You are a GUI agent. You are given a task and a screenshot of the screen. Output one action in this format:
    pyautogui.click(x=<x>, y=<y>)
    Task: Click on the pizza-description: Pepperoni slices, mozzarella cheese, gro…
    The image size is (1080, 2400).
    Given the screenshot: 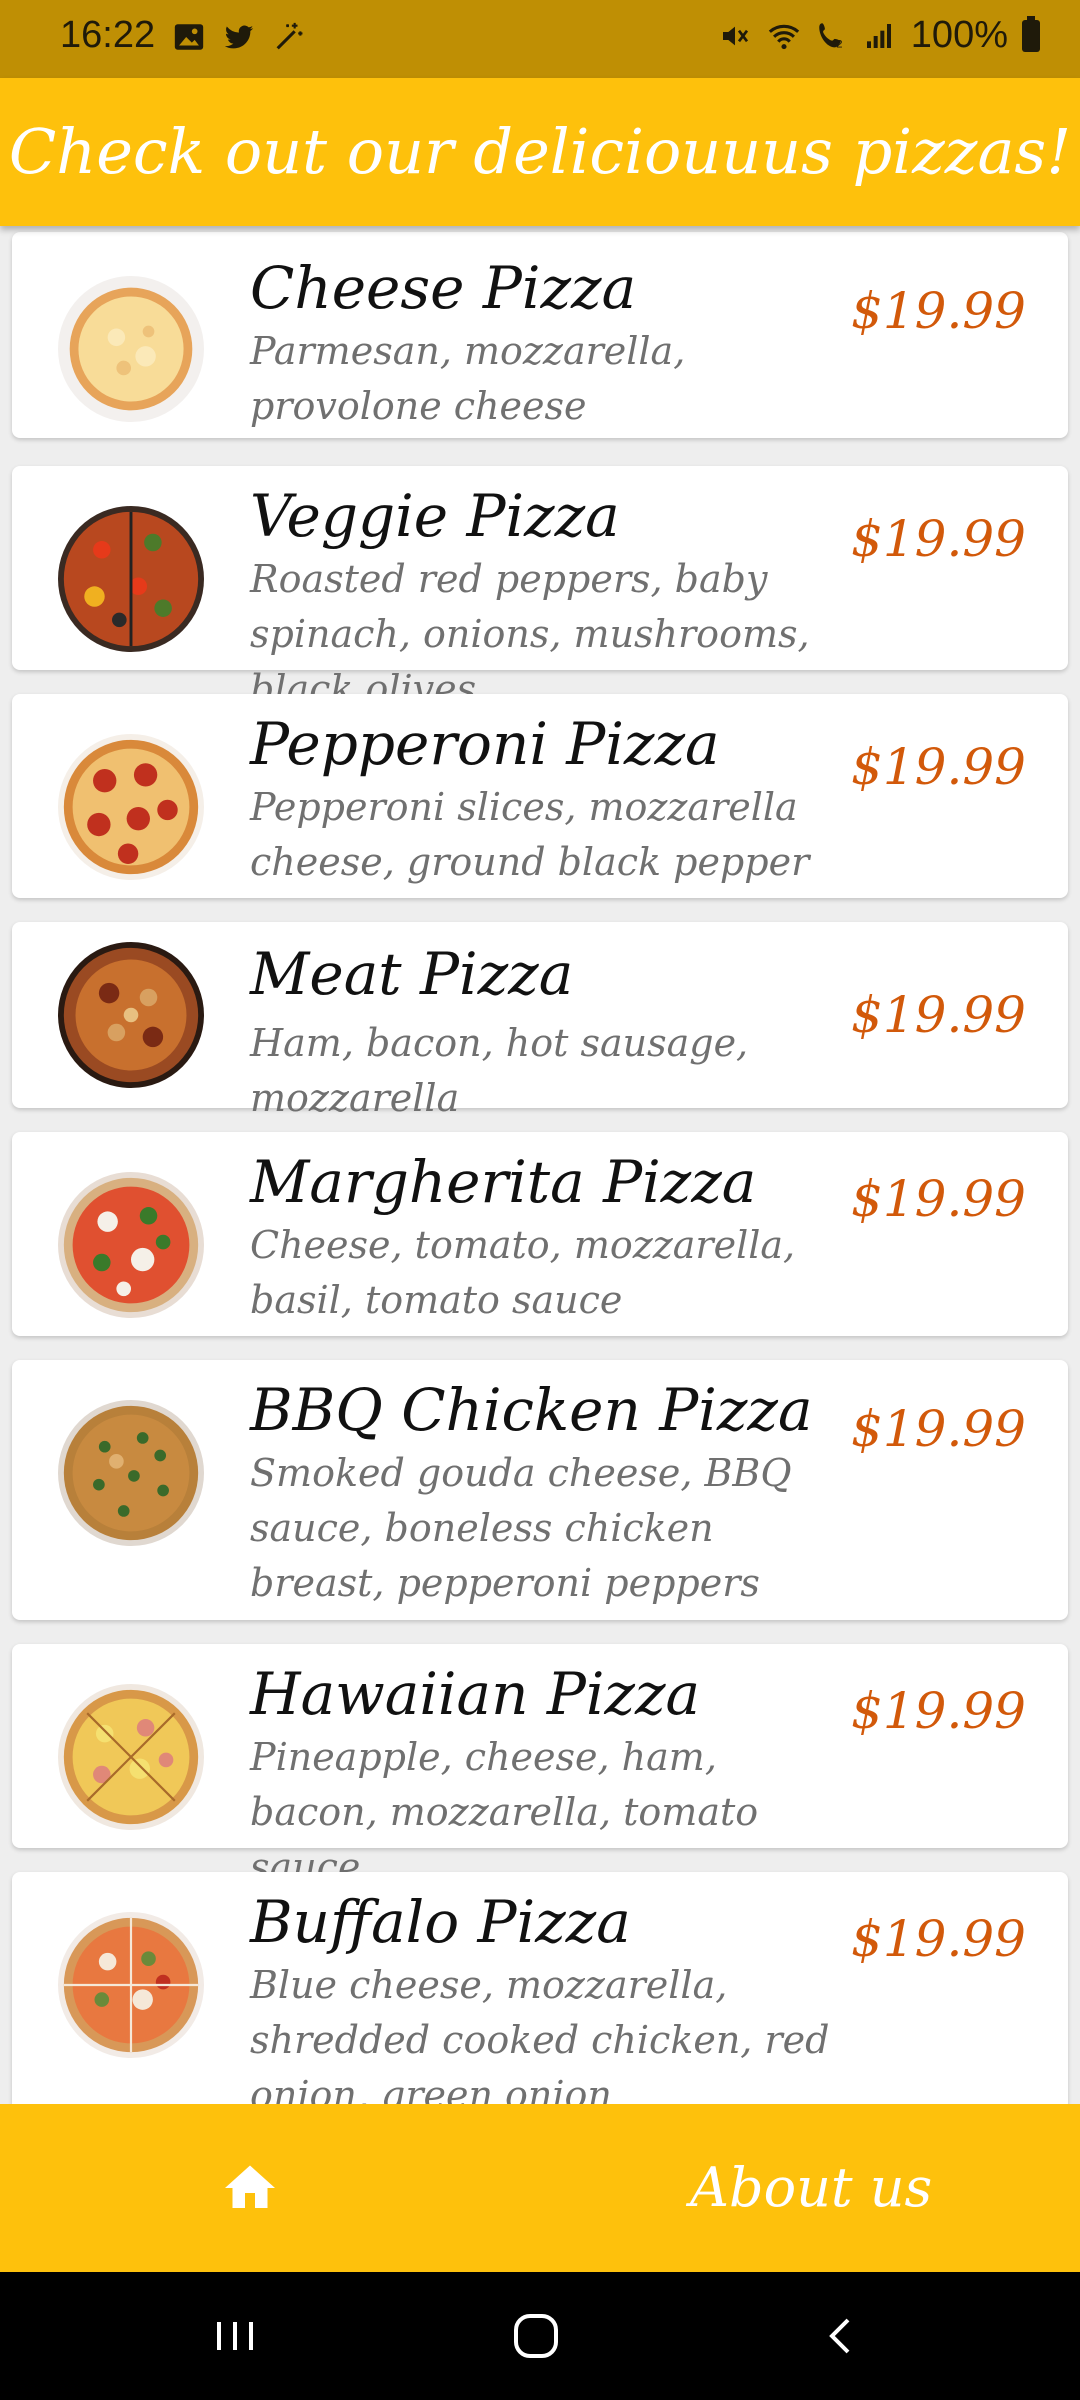 What is the action you would take?
    pyautogui.click(x=530, y=834)
    